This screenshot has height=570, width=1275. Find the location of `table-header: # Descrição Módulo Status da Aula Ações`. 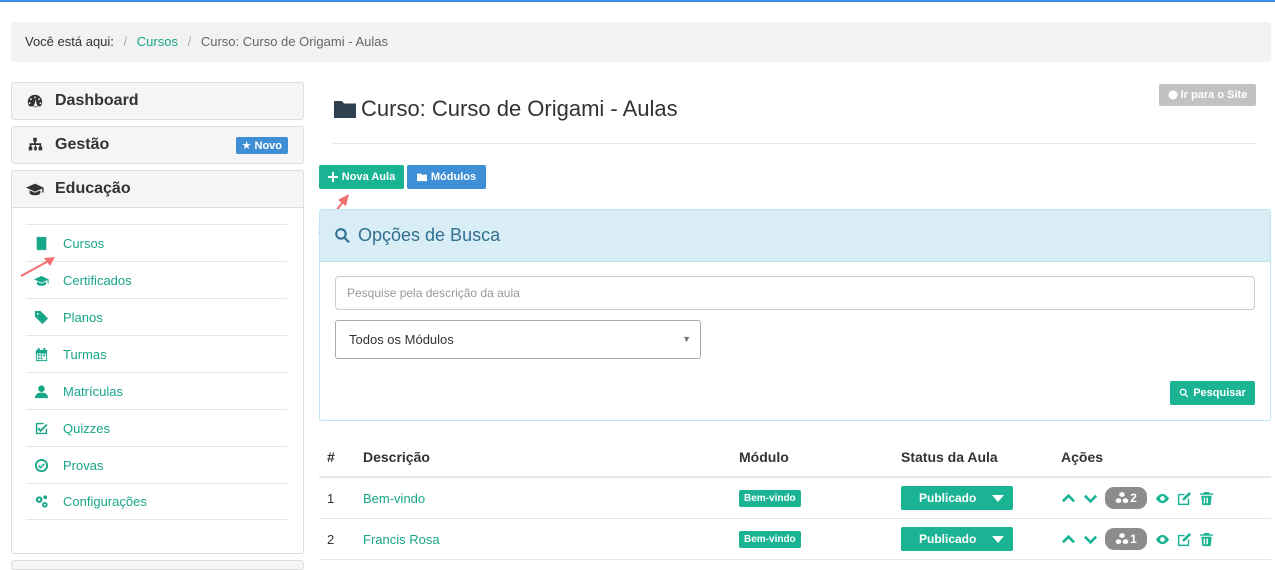

table-header: # Descrição Módulo Status da Aula Ações is located at coordinates (795, 458).